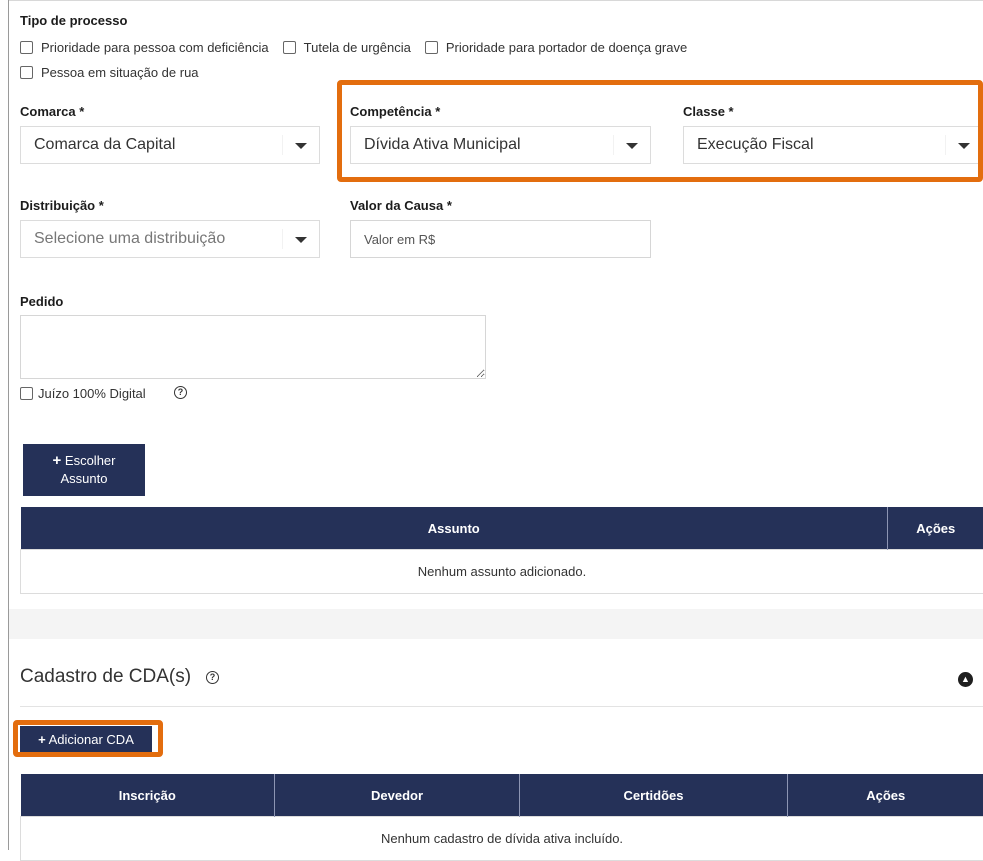 This screenshot has width=983, height=861. I want to click on checkbox-situacao-rua, so click(26, 72).